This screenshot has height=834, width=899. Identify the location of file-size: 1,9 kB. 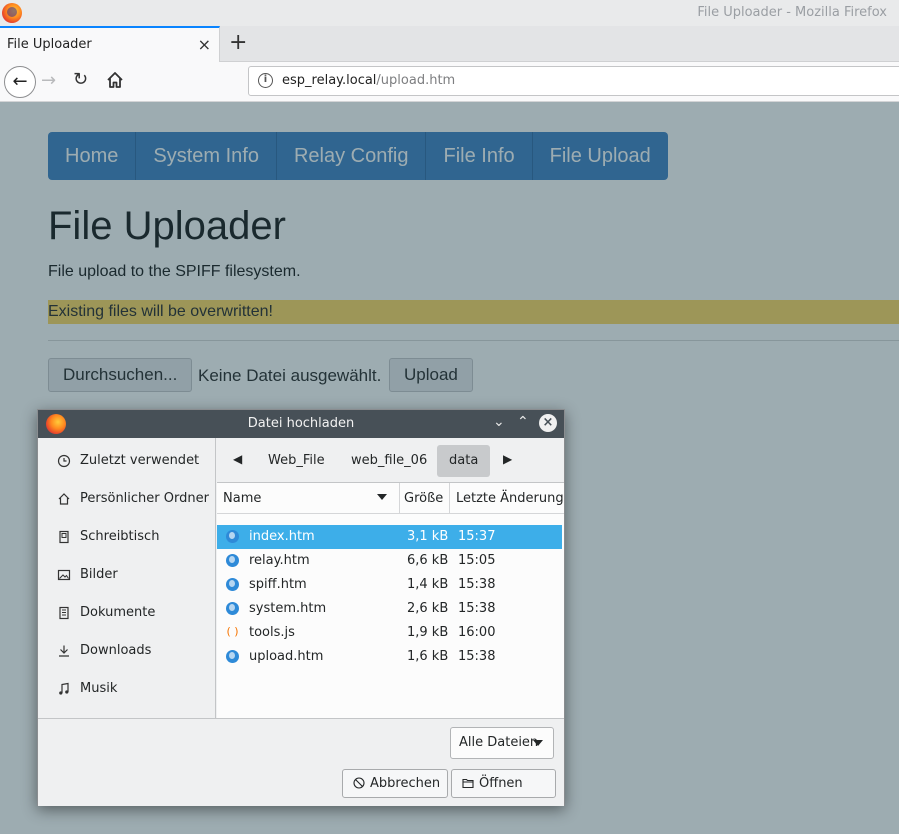
(428, 632).